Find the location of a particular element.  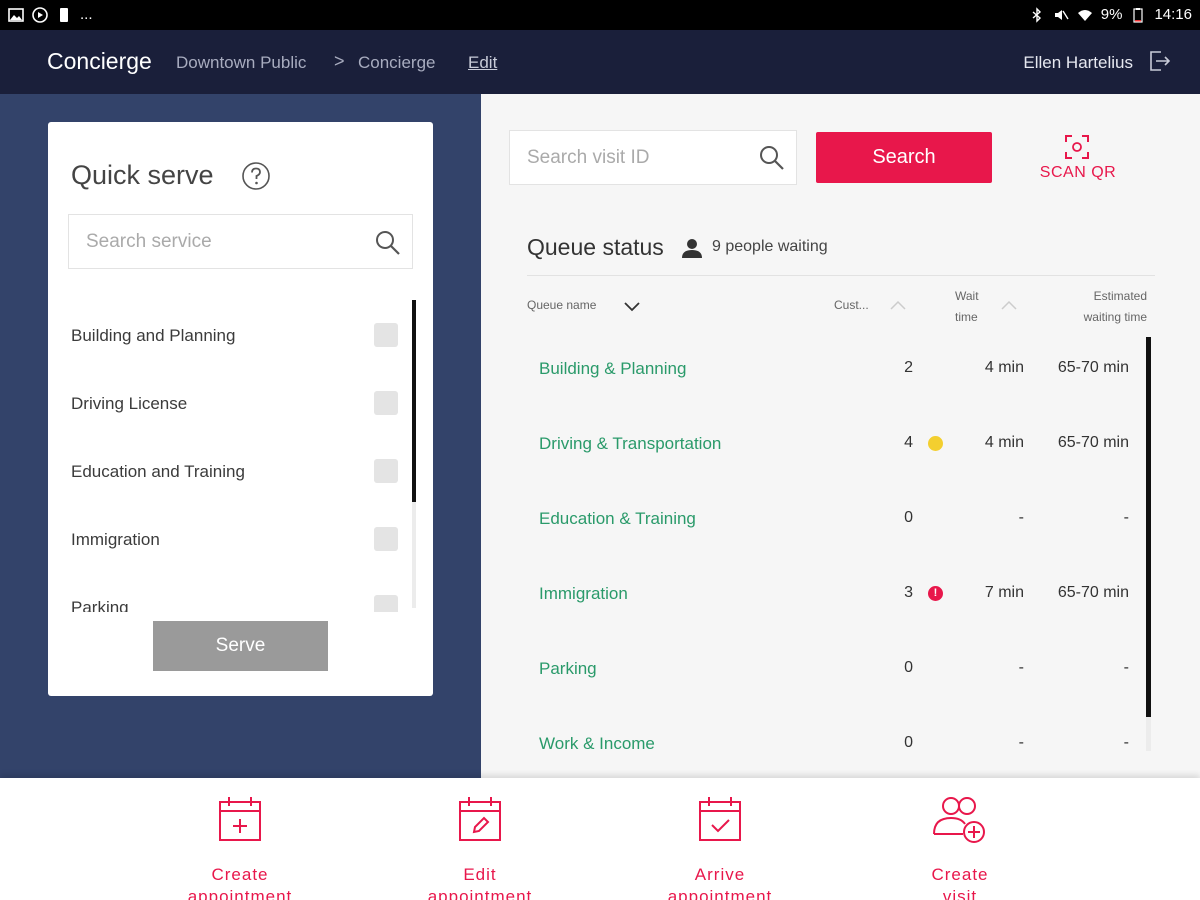

queue-name-link: Building & Planning is located at coordinates (612, 369).